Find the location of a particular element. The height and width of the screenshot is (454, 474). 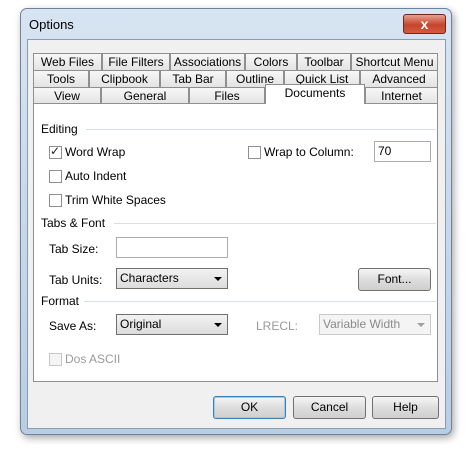

dos-ascii-checkbox is located at coordinates (55, 359).